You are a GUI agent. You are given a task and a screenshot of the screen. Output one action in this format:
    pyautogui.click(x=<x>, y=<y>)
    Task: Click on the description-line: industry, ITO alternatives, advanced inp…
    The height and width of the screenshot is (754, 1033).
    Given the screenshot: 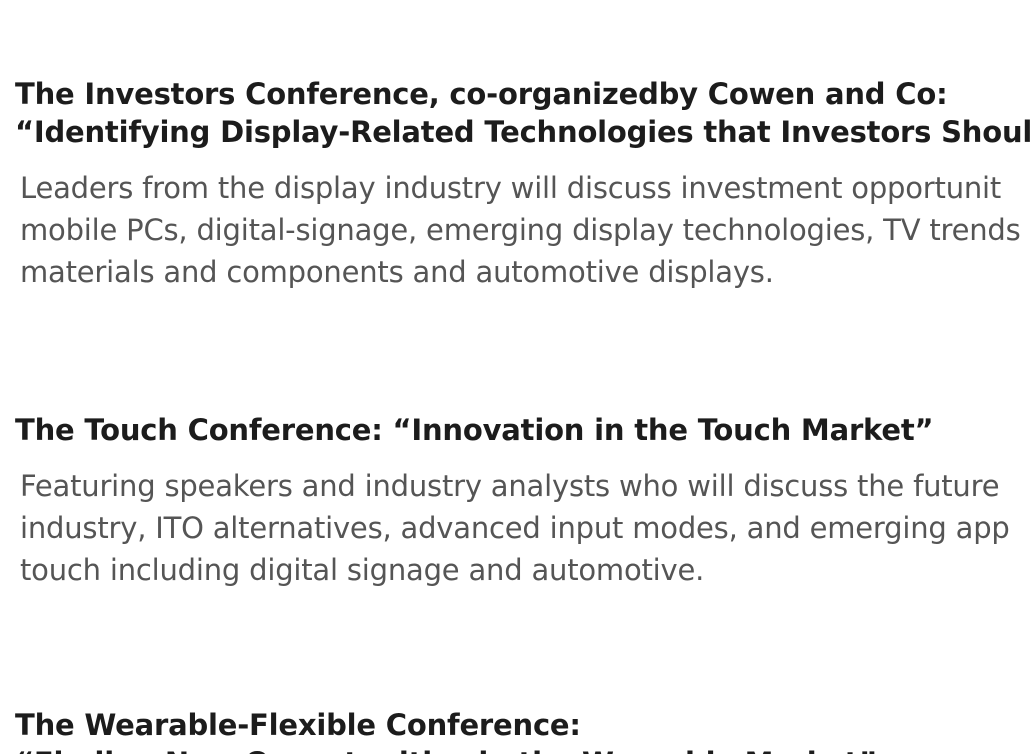 What is the action you would take?
    pyautogui.click(x=515, y=528)
    